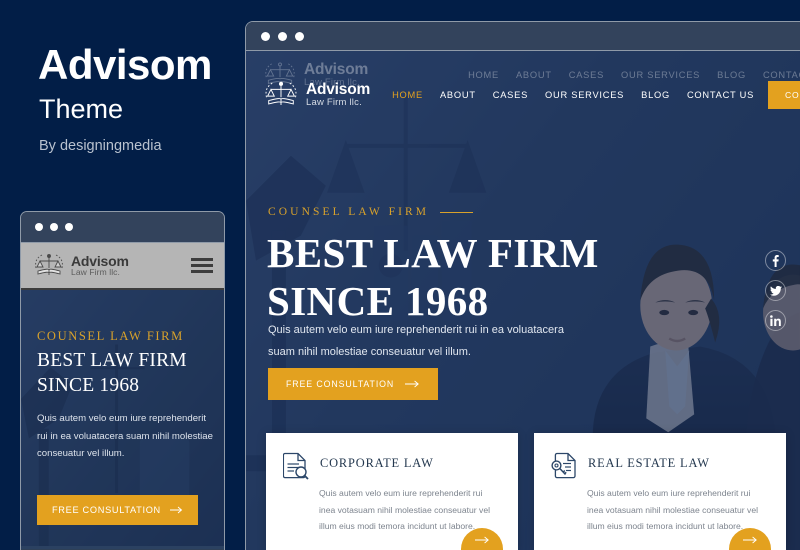 The height and width of the screenshot is (550, 800). I want to click on site-logo: Advisom Law Firm llc., so click(316, 95).